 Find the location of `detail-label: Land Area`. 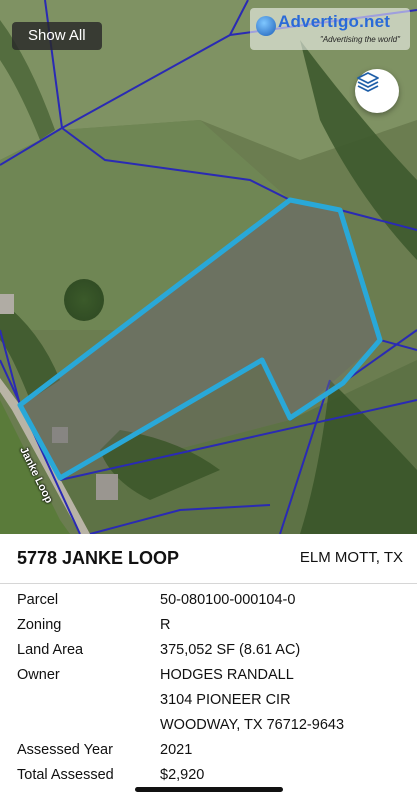

detail-label: Land Area is located at coordinates (50, 650).